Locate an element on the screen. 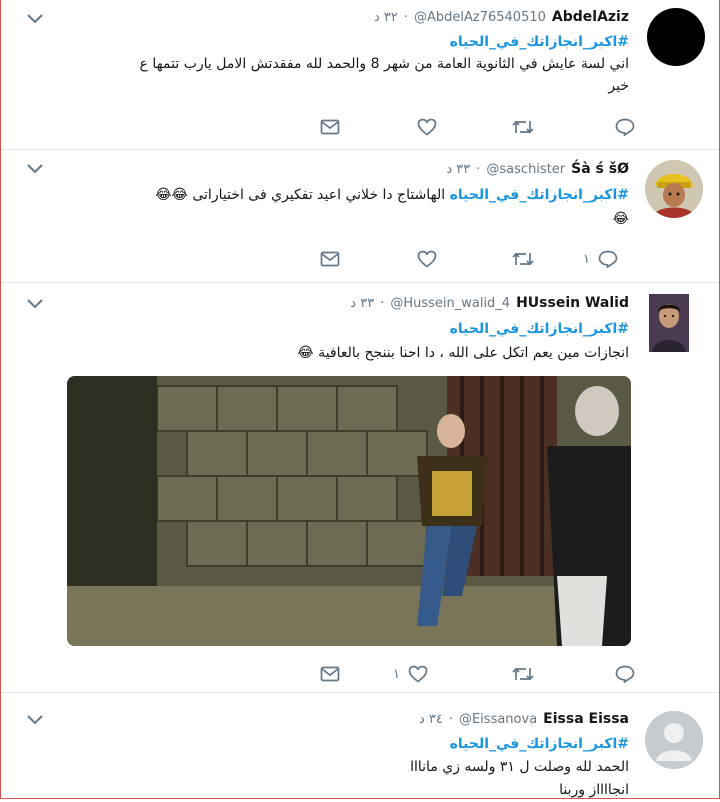  reply-button: ١ is located at coordinates (600, 259).